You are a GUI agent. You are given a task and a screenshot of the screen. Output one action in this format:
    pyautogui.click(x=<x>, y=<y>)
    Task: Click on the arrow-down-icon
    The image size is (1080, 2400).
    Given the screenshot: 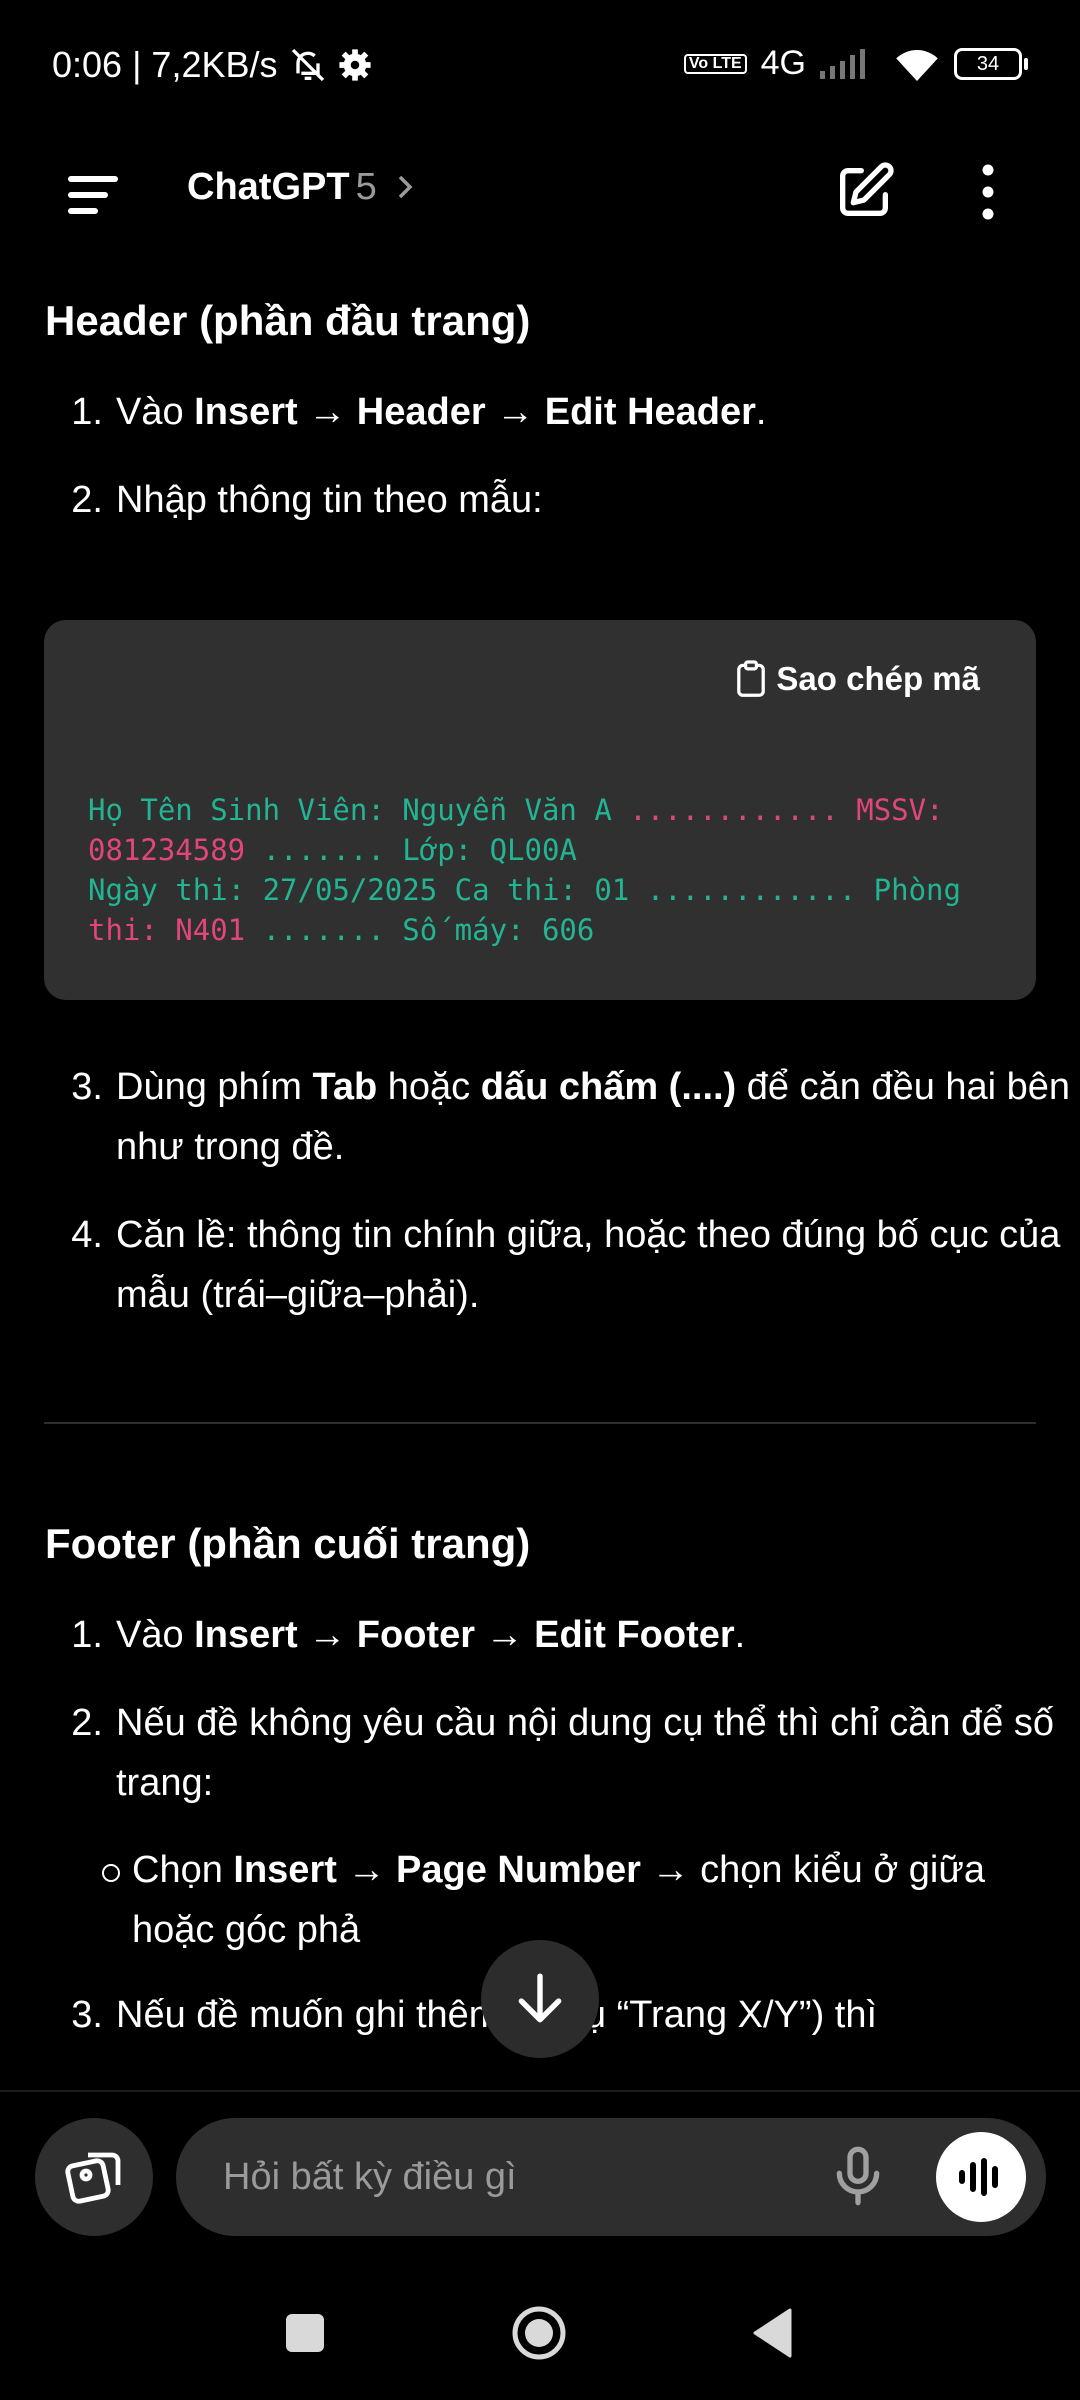 What is the action you would take?
    pyautogui.click(x=540, y=1998)
    